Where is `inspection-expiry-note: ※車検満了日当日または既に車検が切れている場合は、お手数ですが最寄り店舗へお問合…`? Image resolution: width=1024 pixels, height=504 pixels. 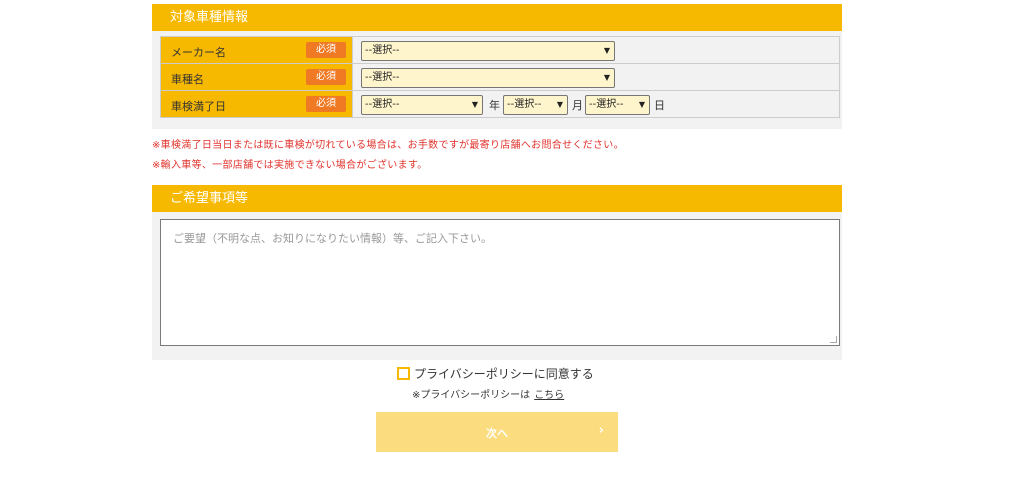
inspection-expiry-note: ※車検満了日当日または既に車検が切れている場合は、お手数ですが最寄り店舗へお問合… is located at coordinates (388, 145).